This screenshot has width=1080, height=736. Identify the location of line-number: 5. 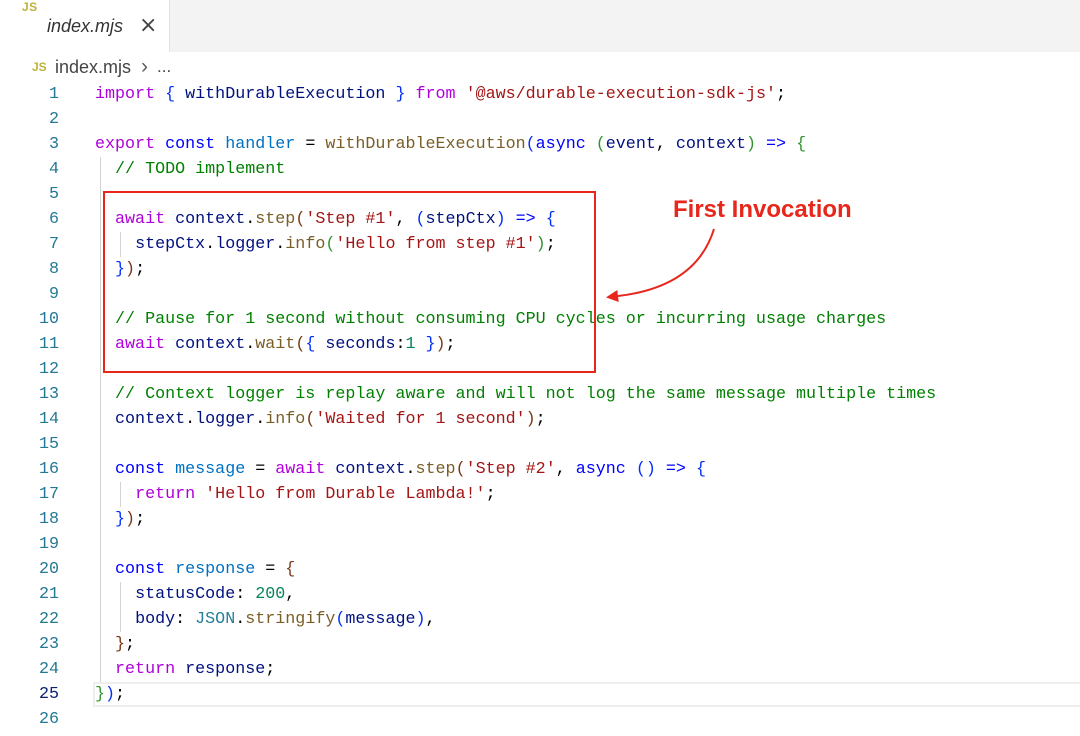
(29, 194).